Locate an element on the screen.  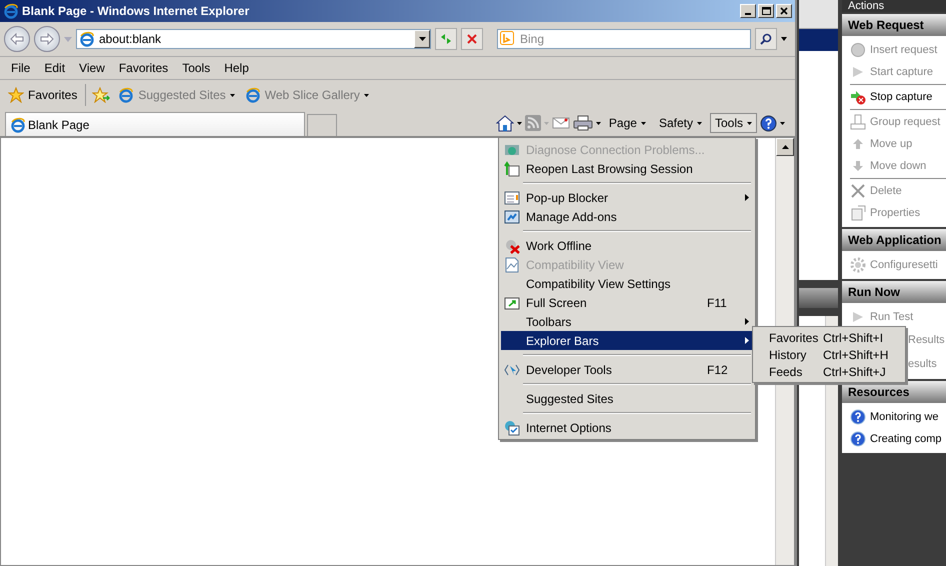
properties-icon is located at coordinates (858, 213).